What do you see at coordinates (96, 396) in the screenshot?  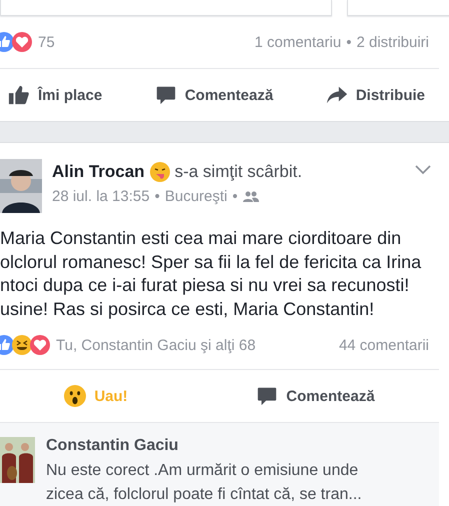 I see `action-button: Uau!` at bounding box center [96, 396].